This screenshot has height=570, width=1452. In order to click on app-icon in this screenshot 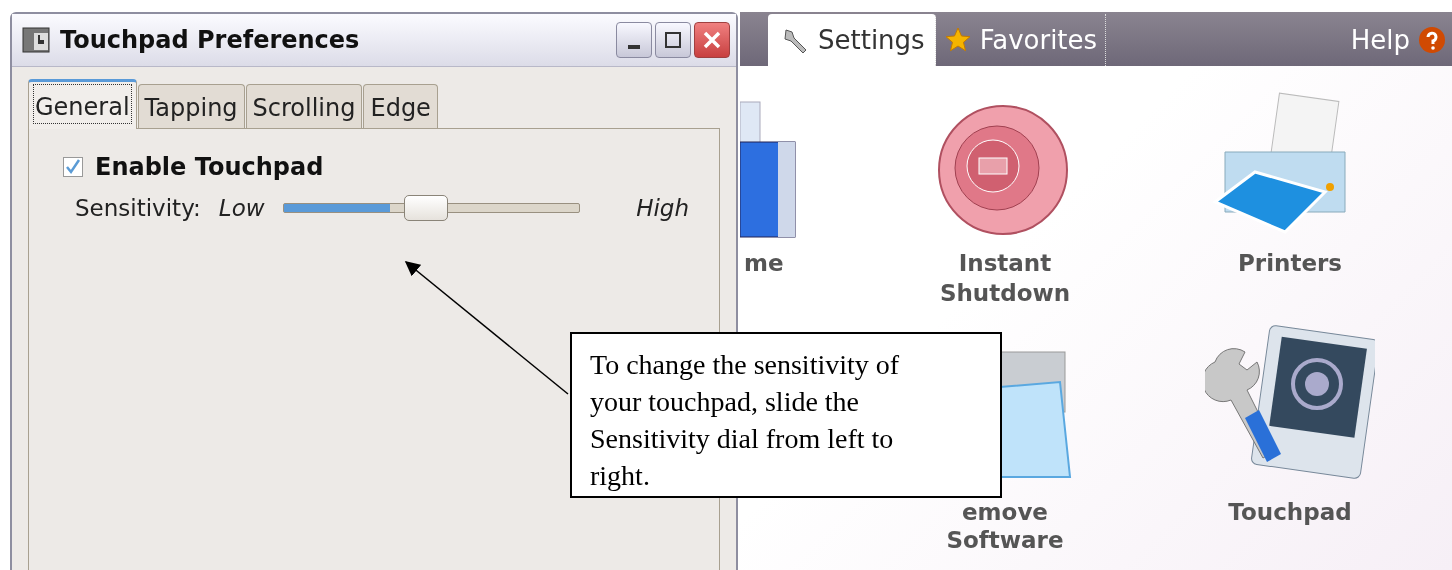, I will do `click(37, 40)`.